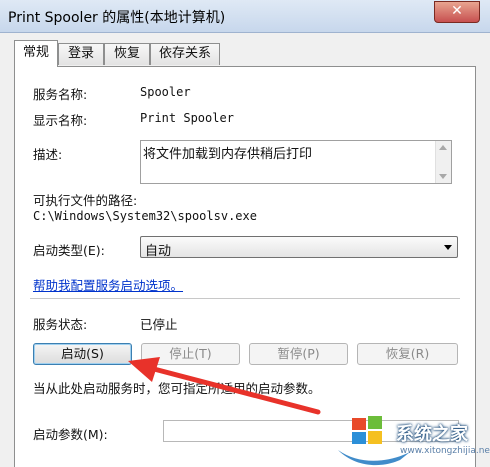 This screenshot has width=490, height=467. I want to click on arrow-shaft, so click(236, 390).